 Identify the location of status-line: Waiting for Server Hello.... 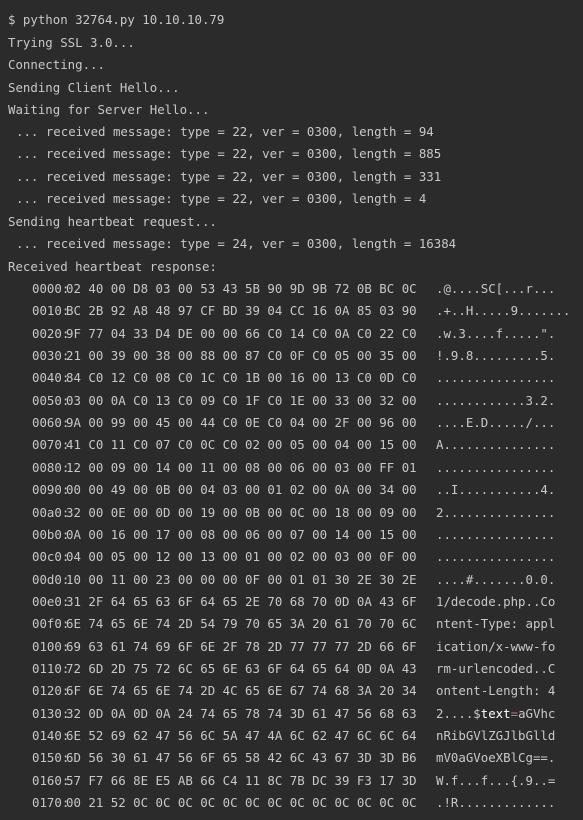
(109, 109).